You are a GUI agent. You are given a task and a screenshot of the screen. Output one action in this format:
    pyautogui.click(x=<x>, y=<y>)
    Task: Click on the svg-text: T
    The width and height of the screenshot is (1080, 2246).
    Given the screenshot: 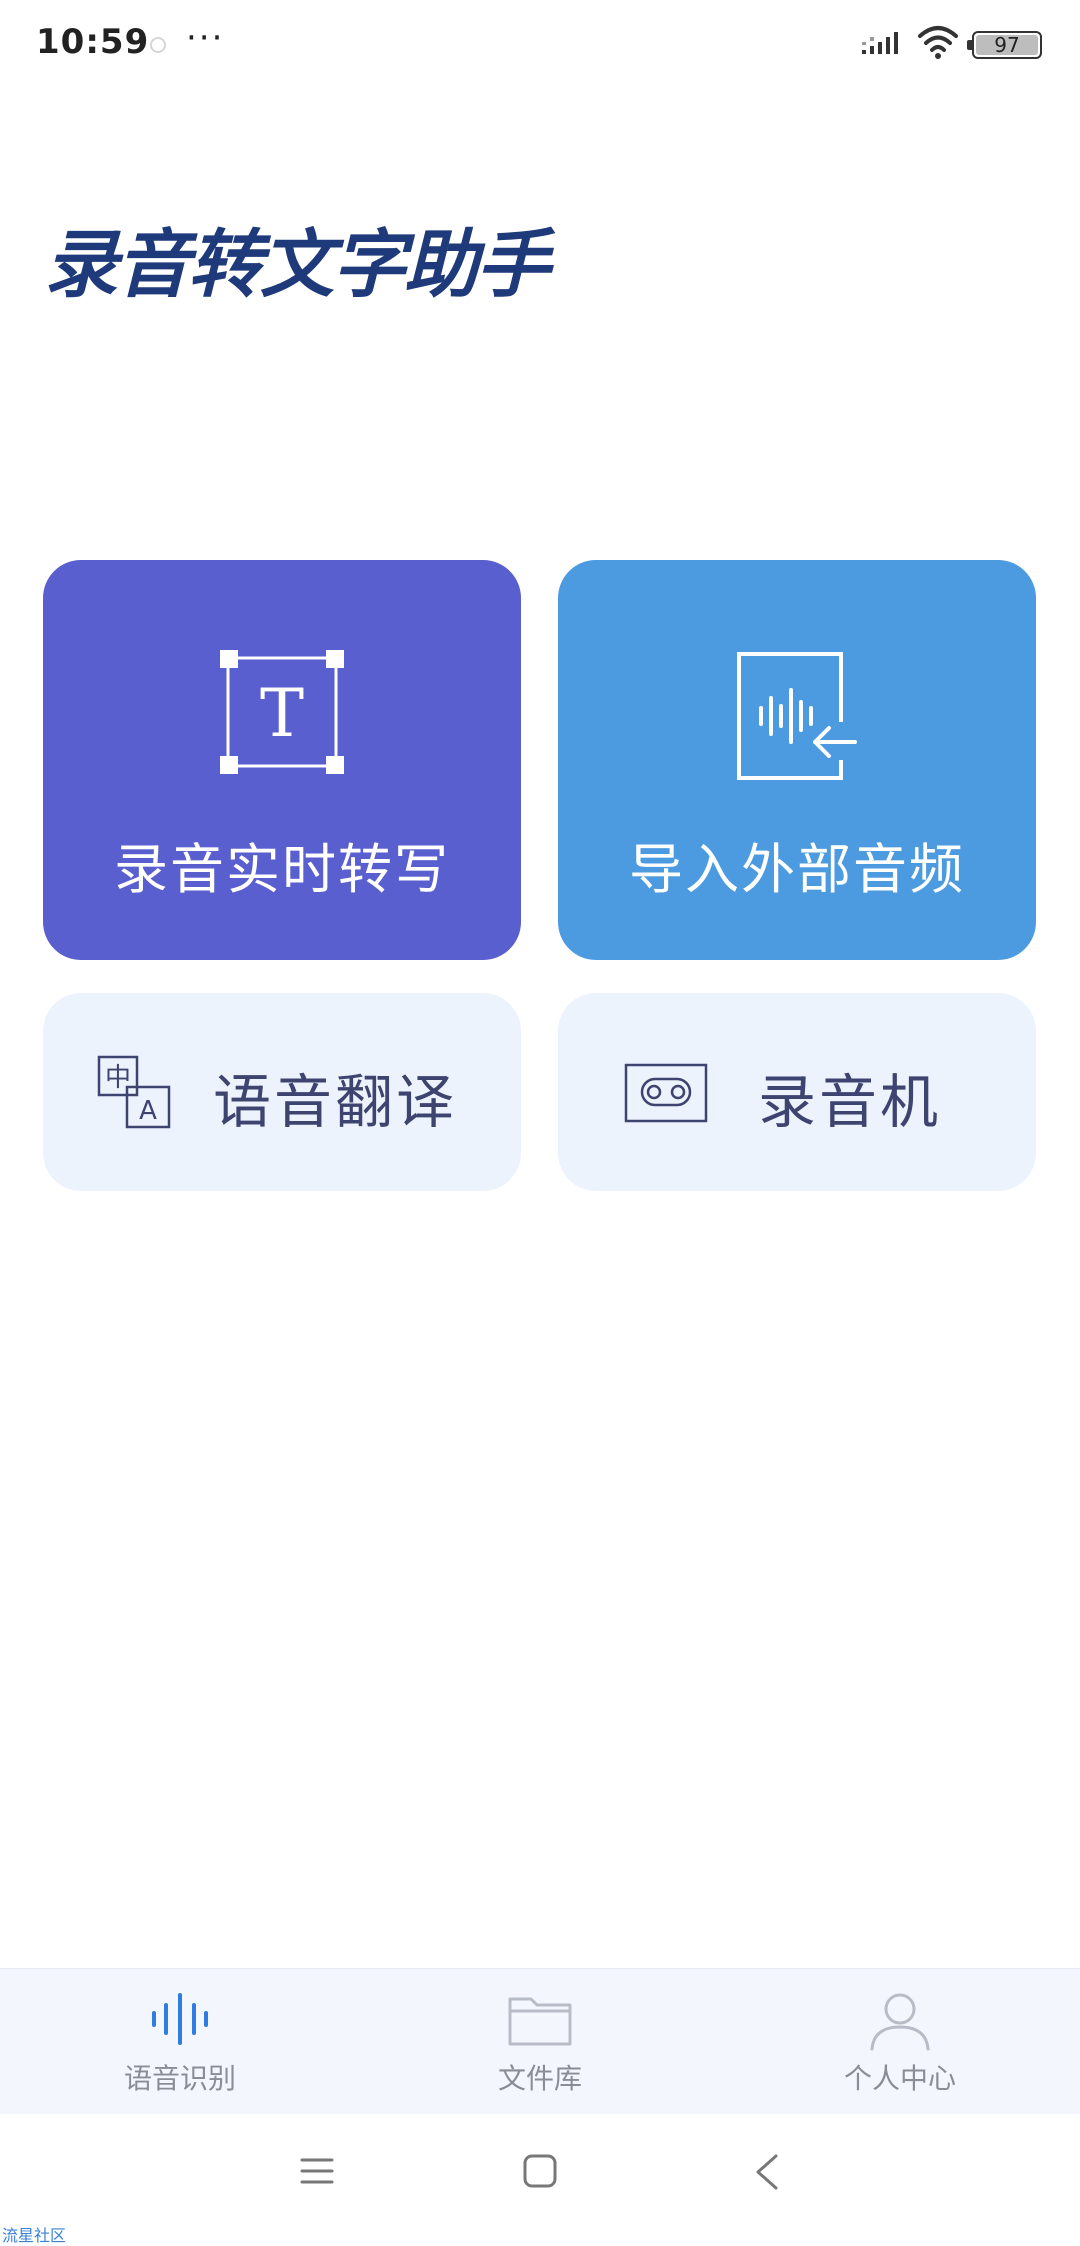 What is the action you would take?
    pyautogui.click(x=282, y=713)
    